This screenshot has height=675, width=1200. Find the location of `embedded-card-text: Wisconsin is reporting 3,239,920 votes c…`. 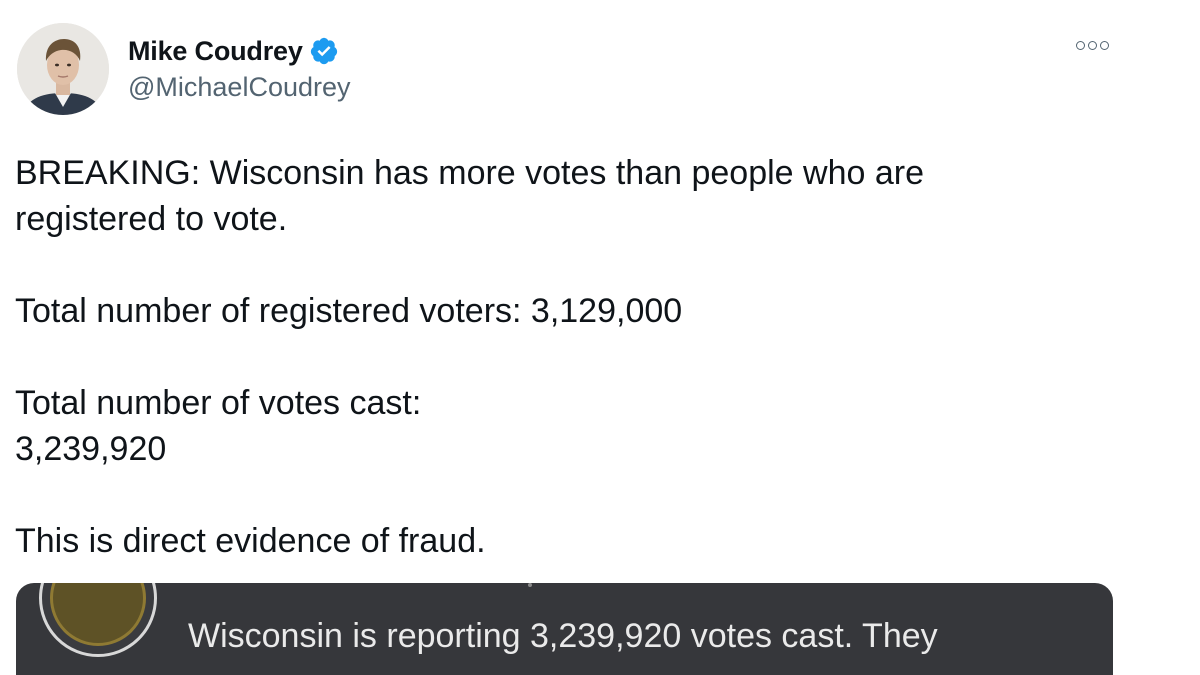

embedded-card-text: Wisconsin is reporting 3,239,920 votes c… is located at coordinates (563, 636).